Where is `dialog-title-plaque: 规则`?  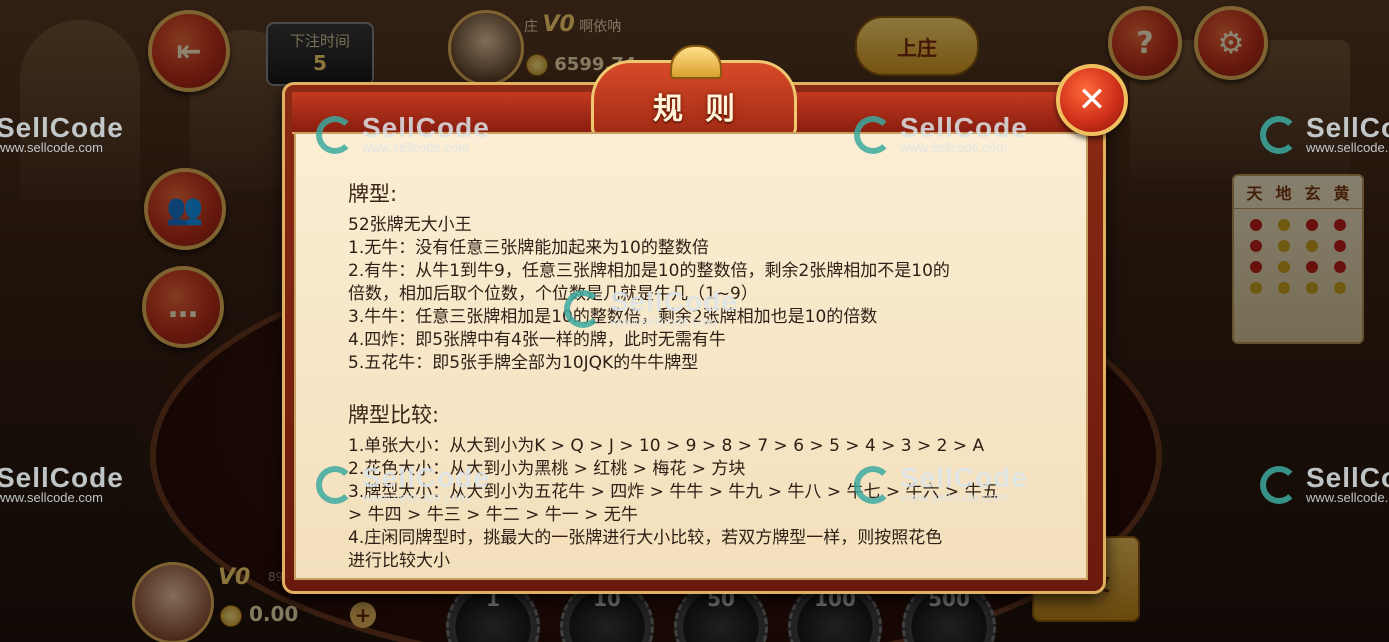 dialog-title-plaque: 规则 is located at coordinates (694, 91).